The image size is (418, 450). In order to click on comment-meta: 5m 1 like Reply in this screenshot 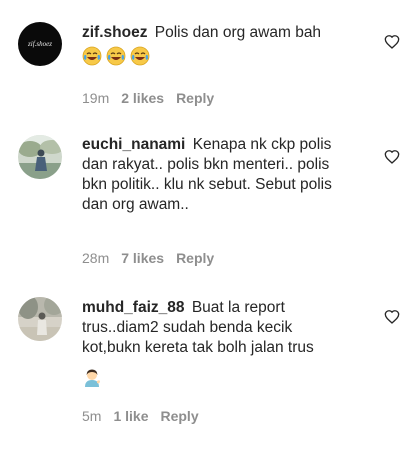, I will do `click(140, 416)`.